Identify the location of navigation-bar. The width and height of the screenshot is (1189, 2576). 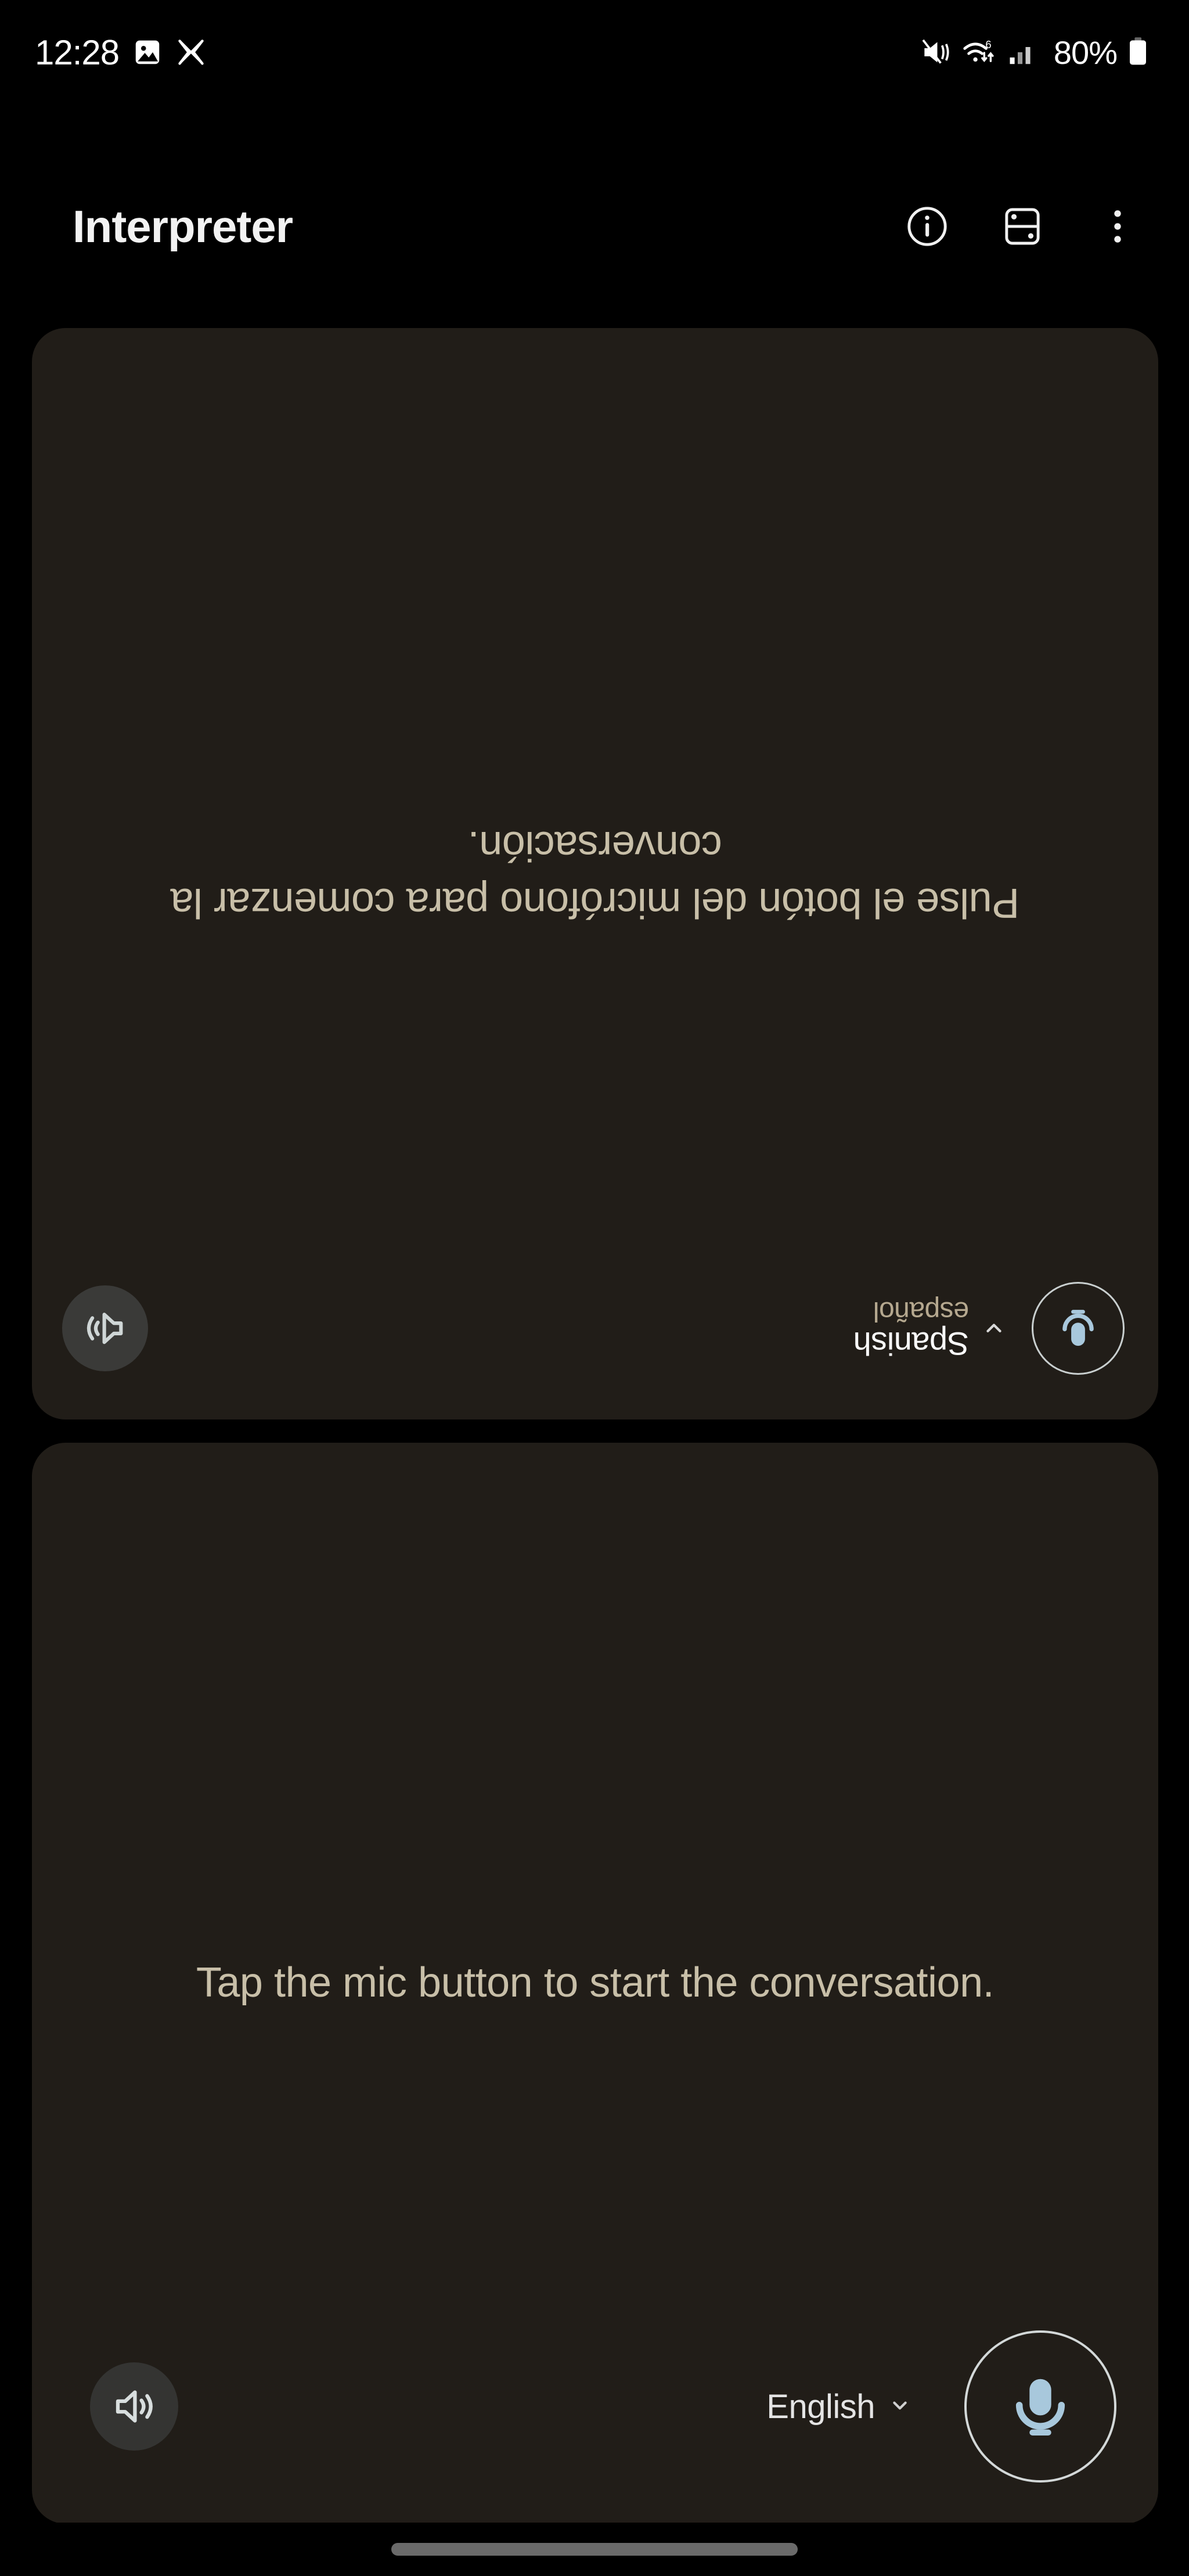
(594, 2549).